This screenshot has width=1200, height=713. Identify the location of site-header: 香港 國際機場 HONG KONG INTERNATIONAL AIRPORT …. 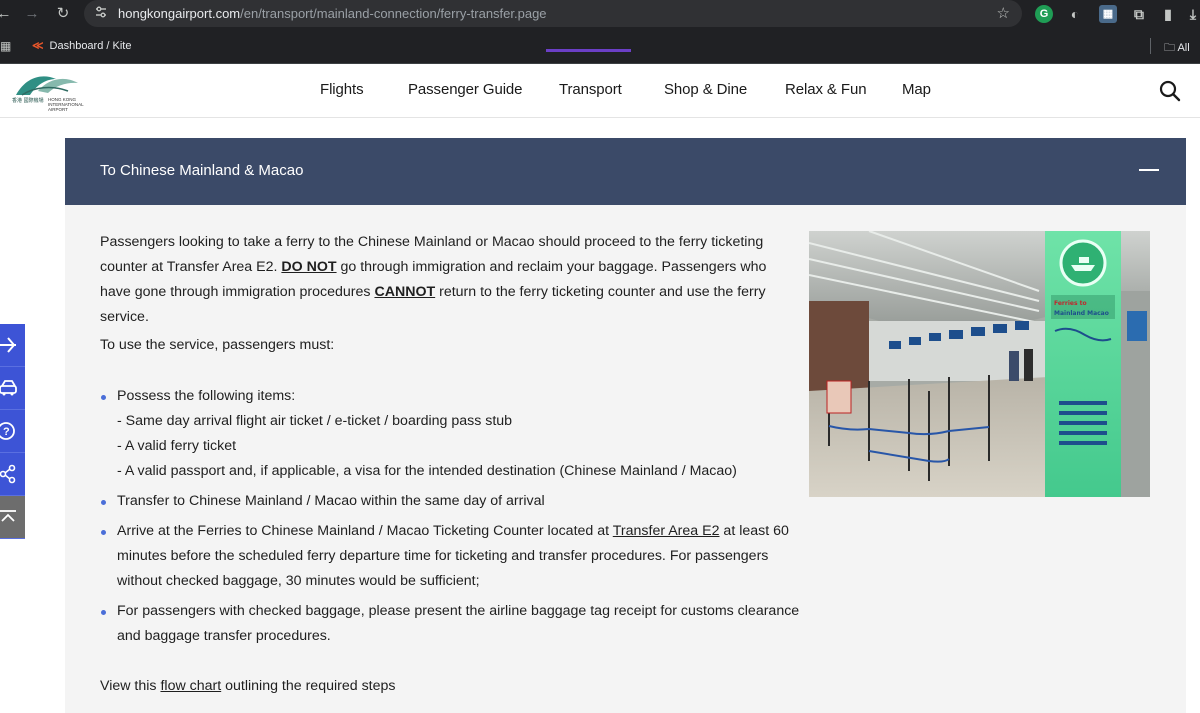
(600, 91).